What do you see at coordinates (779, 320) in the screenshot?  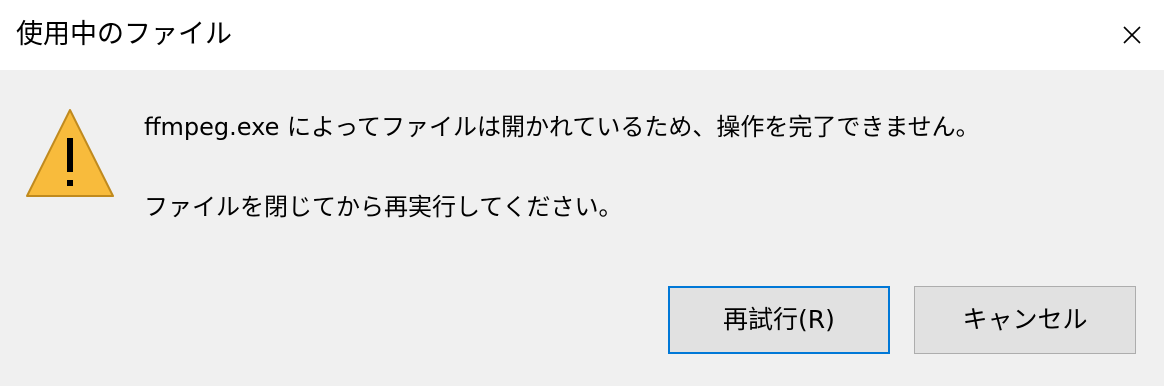 I see `retry-button: 再試行(R)` at bounding box center [779, 320].